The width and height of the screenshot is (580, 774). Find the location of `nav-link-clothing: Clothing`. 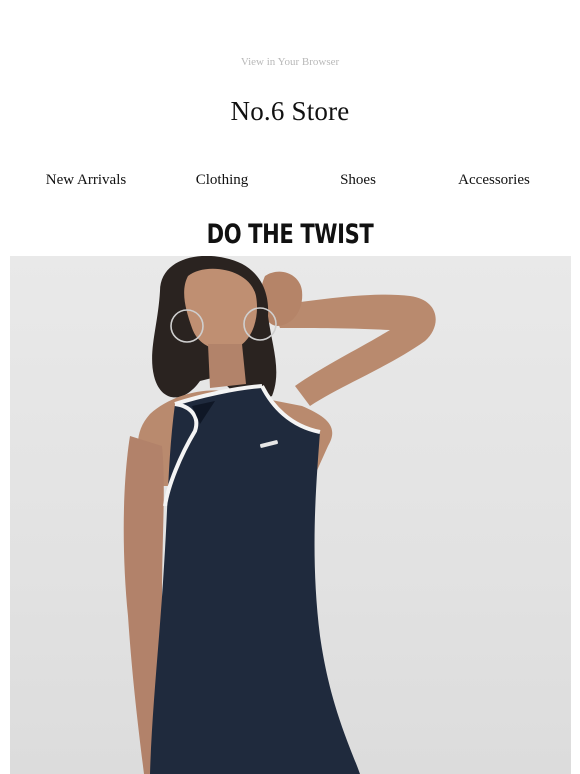

nav-link-clothing: Clothing is located at coordinates (222, 180).